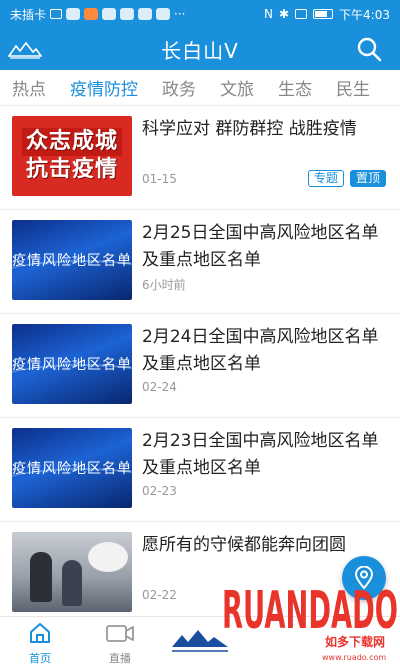 The width and height of the screenshot is (400, 666). I want to click on tab-epidemic-prevention: 疫情防控, so click(104, 87).